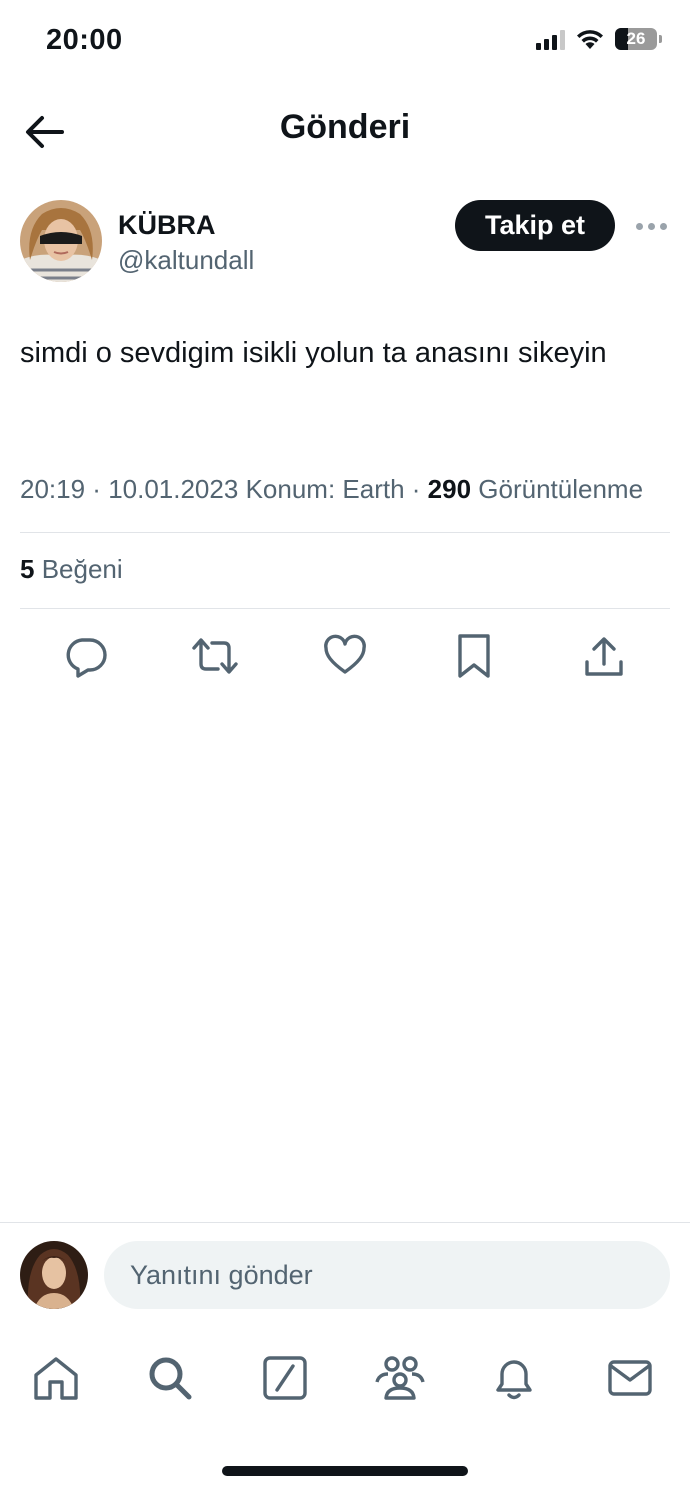 The width and height of the screenshot is (690, 1494). I want to click on retweet-button, so click(215, 656).